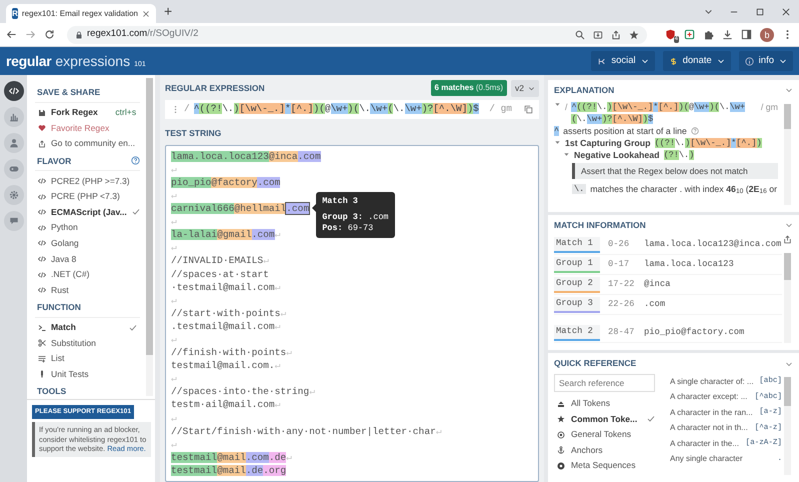 Image resolution: width=799 pixels, height=482 pixels. I want to click on sidebar-item: .NET (C#), so click(87, 274).